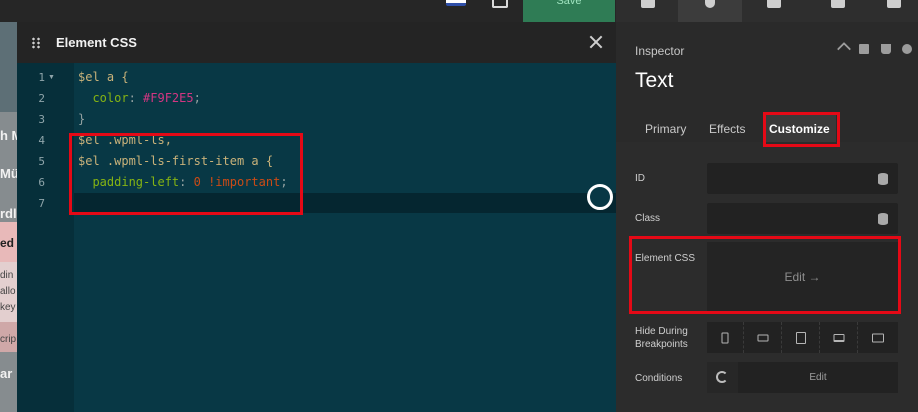 Image resolution: width=918 pixels, height=412 pixels. I want to click on scroll-handle, so click(600, 197).